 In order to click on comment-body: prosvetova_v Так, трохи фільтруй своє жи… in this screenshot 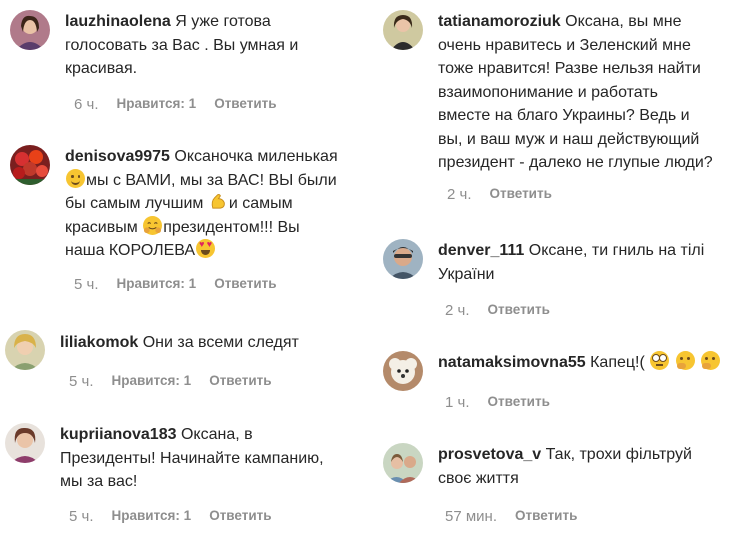, I will do `click(590, 466)`.